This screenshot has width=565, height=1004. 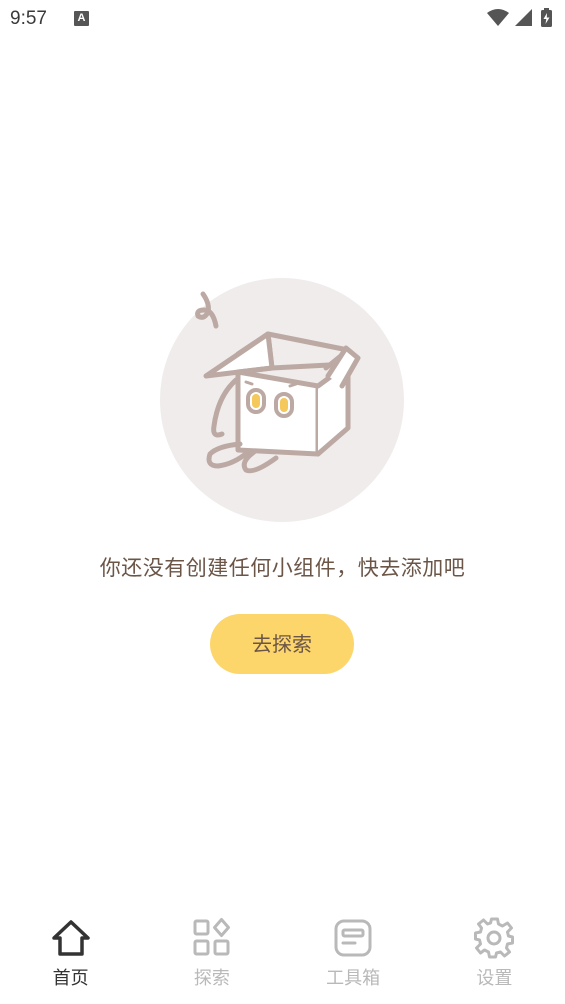 What do you see at coordinates (28, 18) in the screenshot?
I see `status-time: 9:57` at bounding box center [28, 18].